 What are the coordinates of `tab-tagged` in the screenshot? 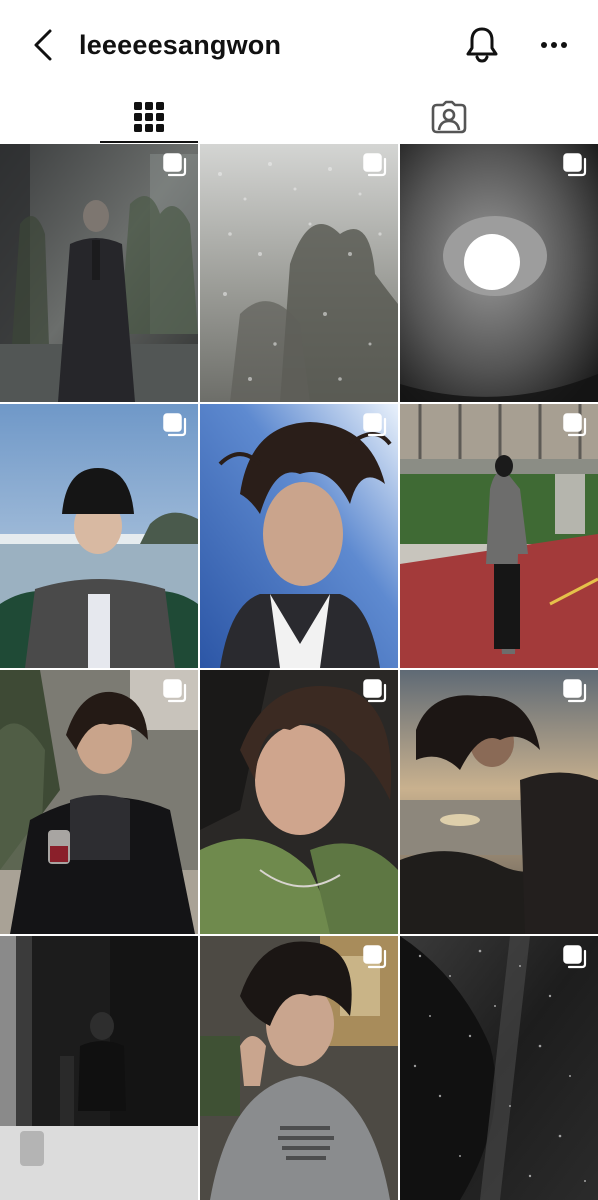 It's located at (449, 117).